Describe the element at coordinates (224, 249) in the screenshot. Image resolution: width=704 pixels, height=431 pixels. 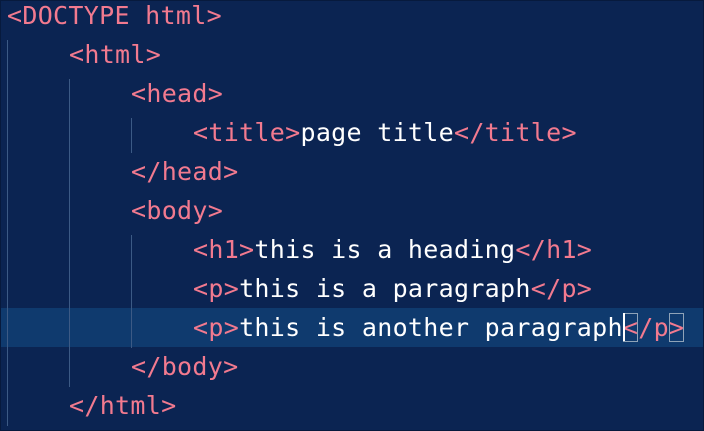
I see `html-tag-token: <h1>` at that location.